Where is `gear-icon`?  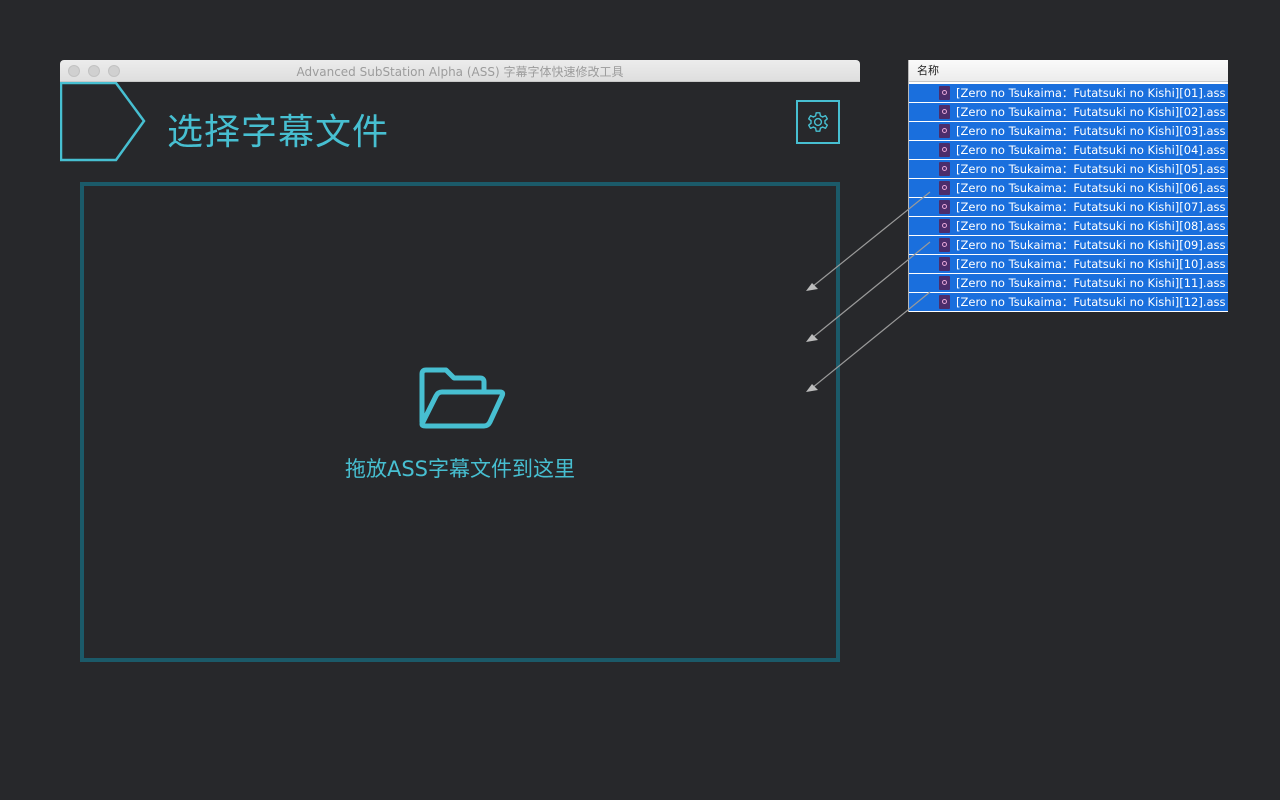 gear-icon is located at coordinates (818, 122).